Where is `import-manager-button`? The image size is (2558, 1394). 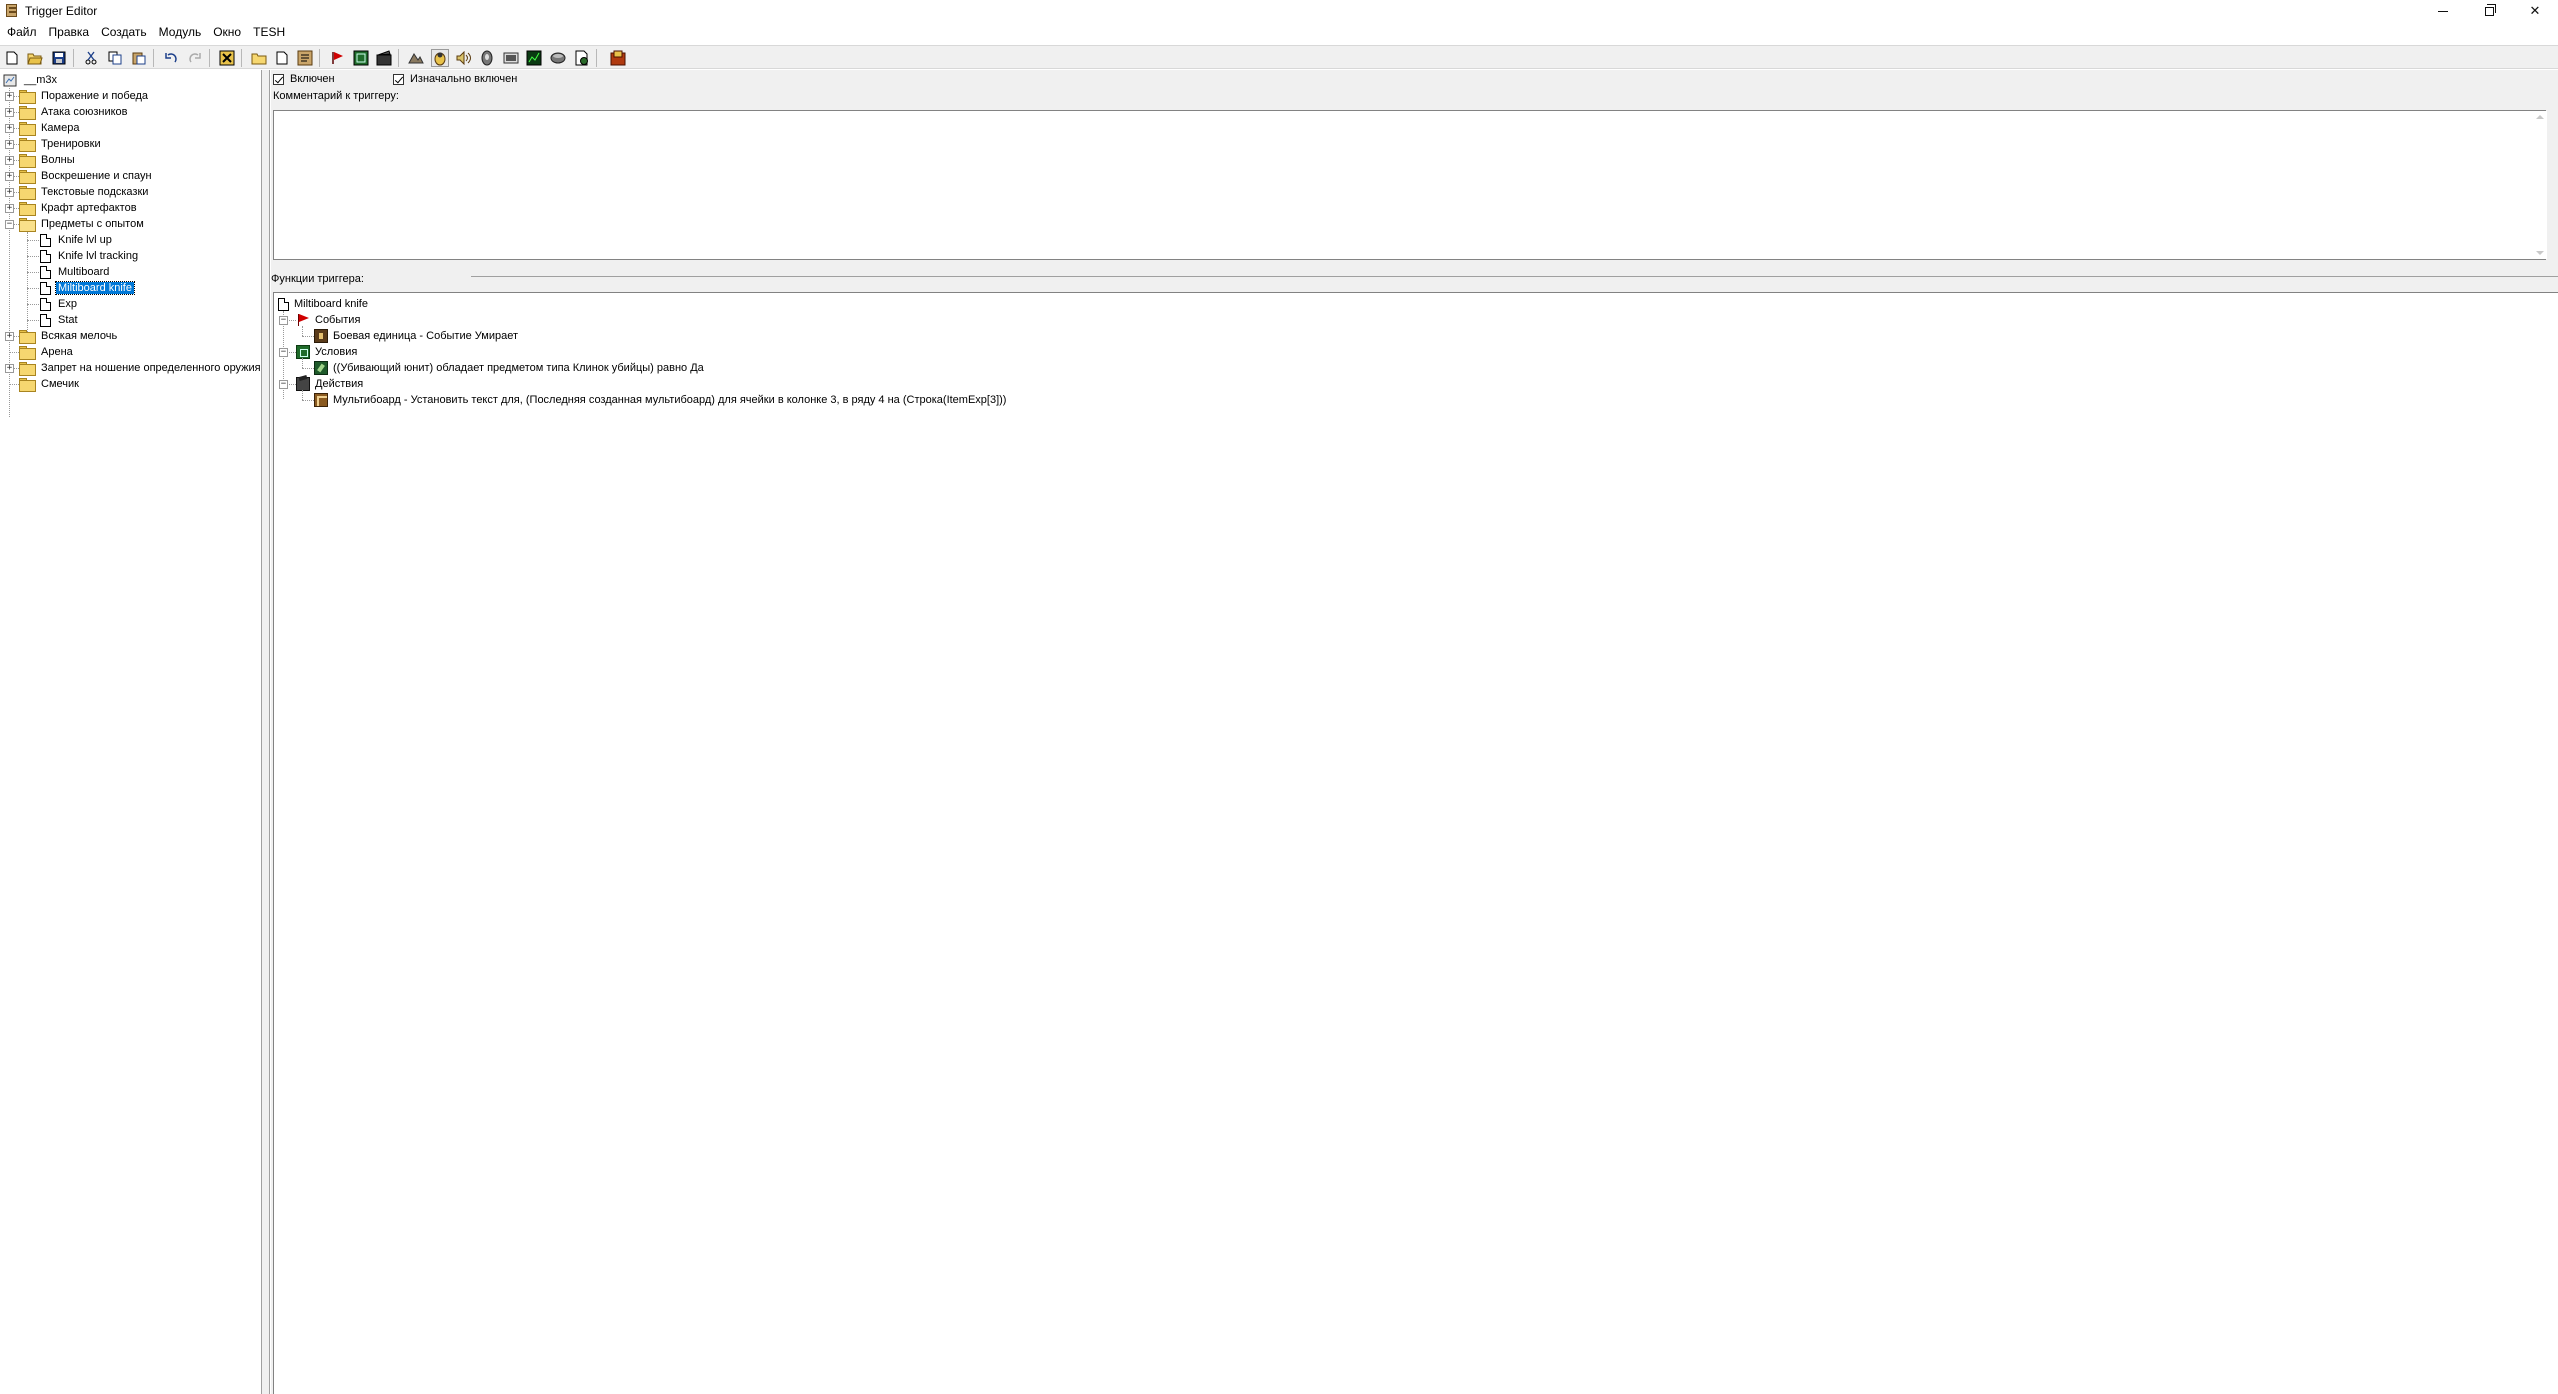
import-manager-button is located at coordinates (558, 58).